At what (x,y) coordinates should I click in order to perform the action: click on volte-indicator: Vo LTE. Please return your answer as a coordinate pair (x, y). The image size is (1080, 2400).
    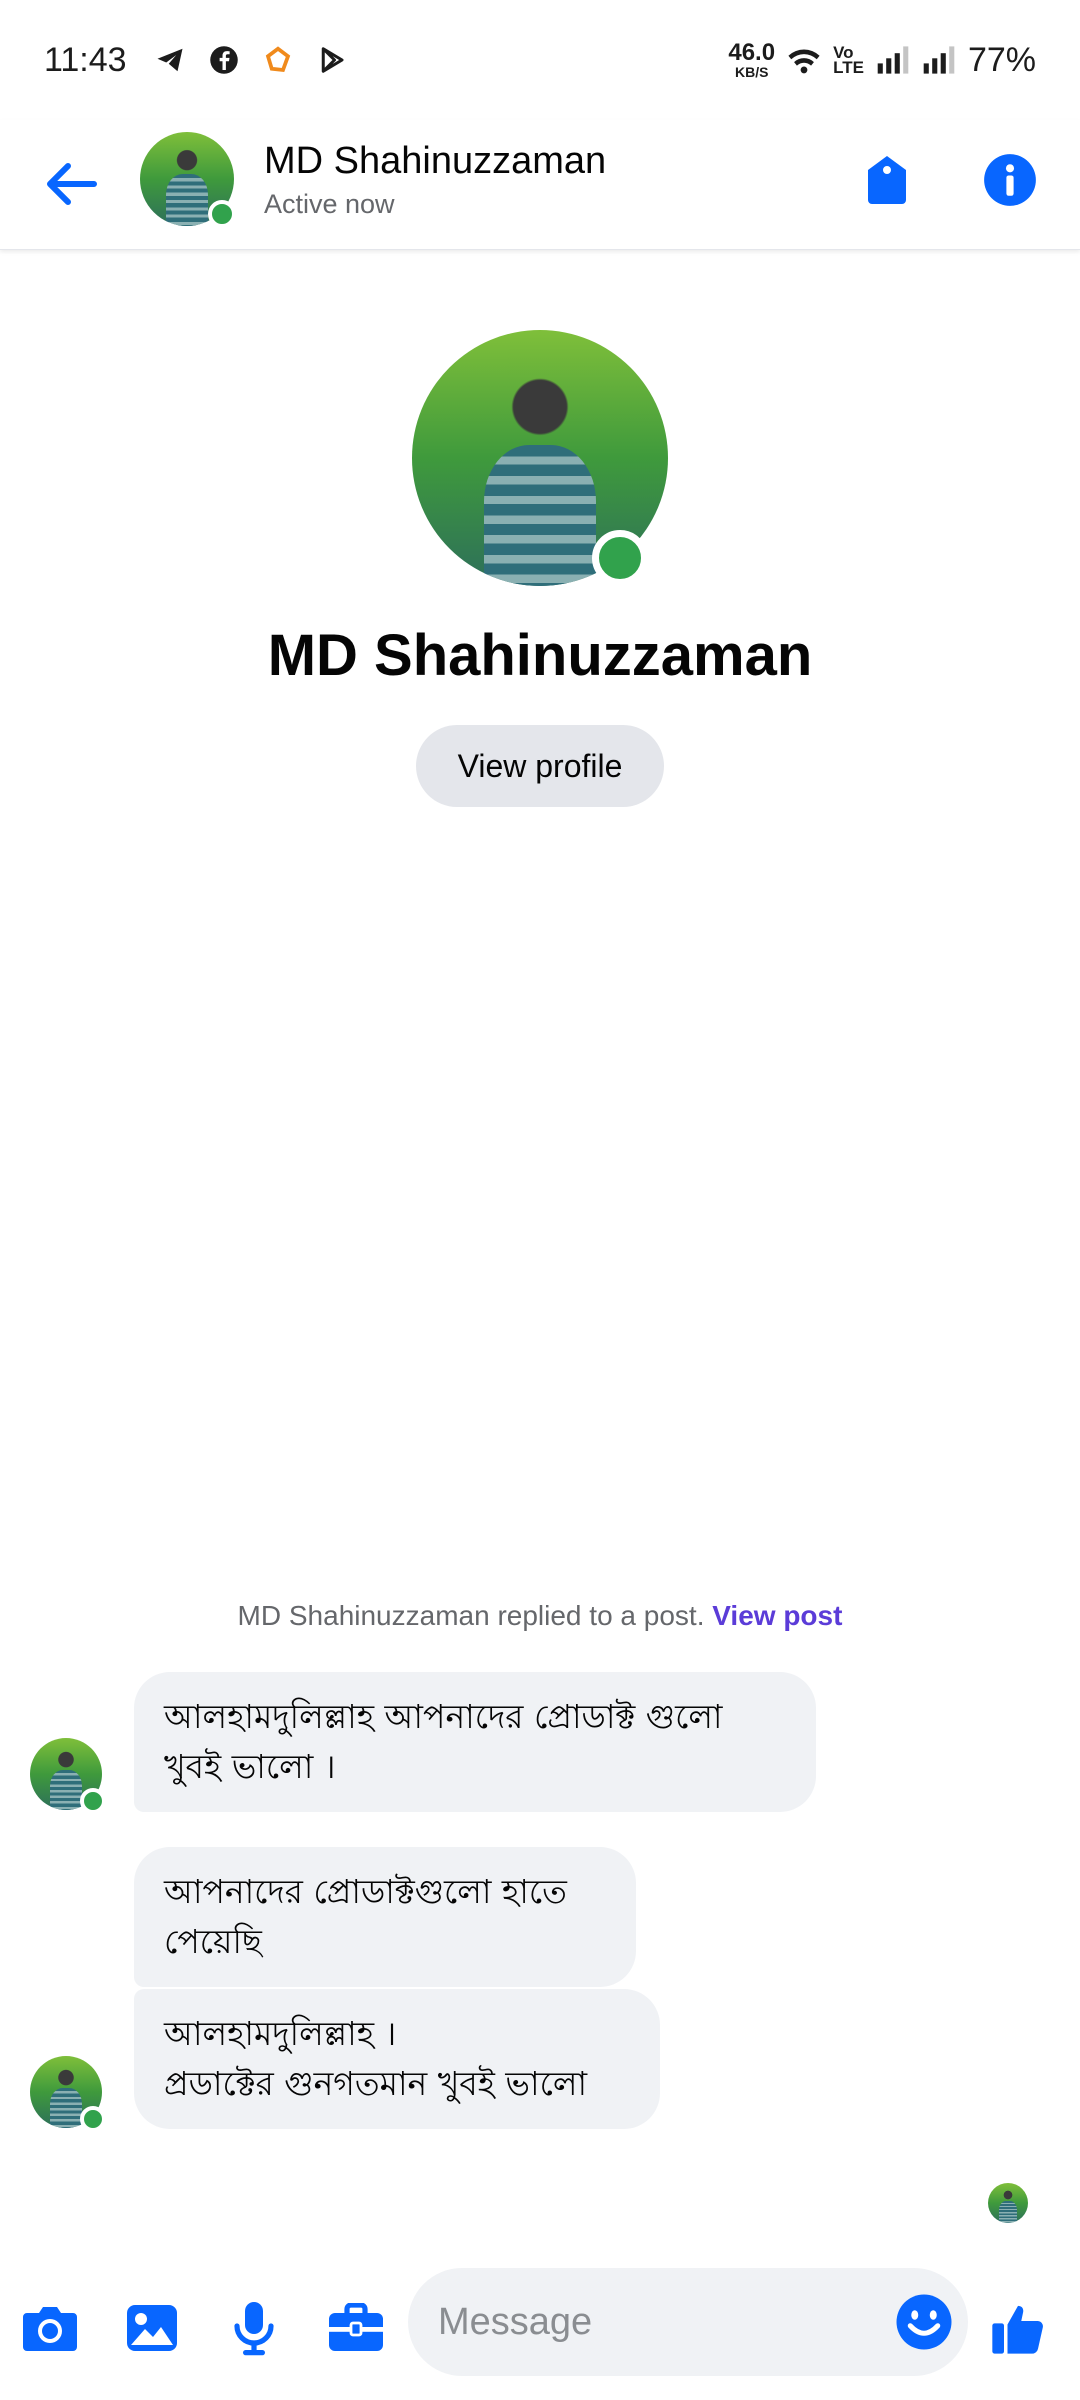
    Looking at the image, I should click on (848, 60).